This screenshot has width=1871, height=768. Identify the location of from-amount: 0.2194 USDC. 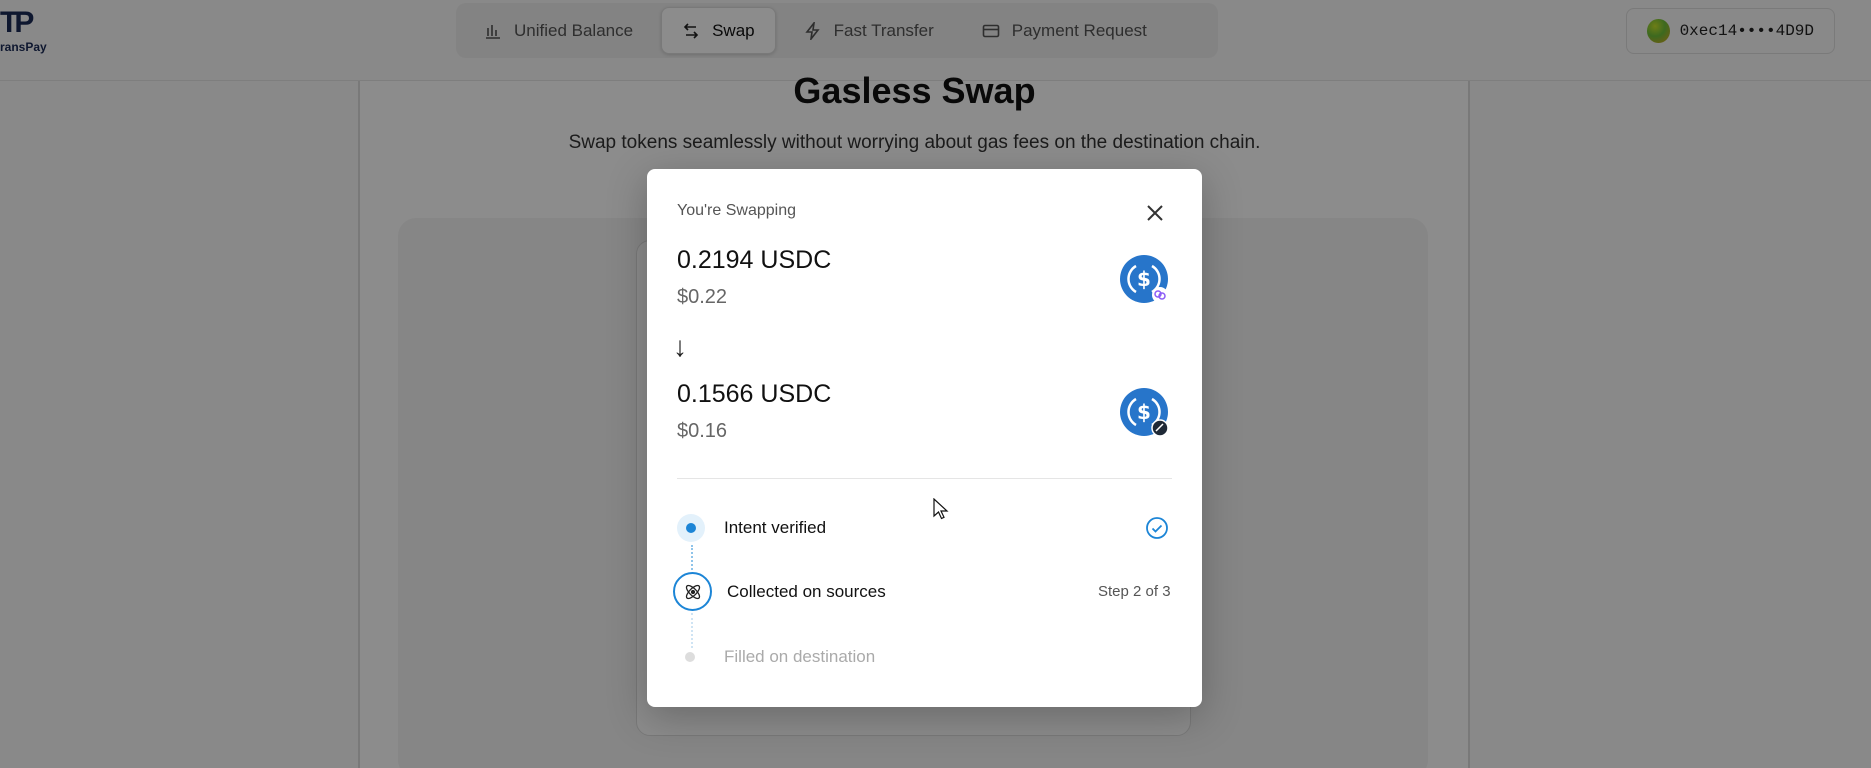
(754, 260).